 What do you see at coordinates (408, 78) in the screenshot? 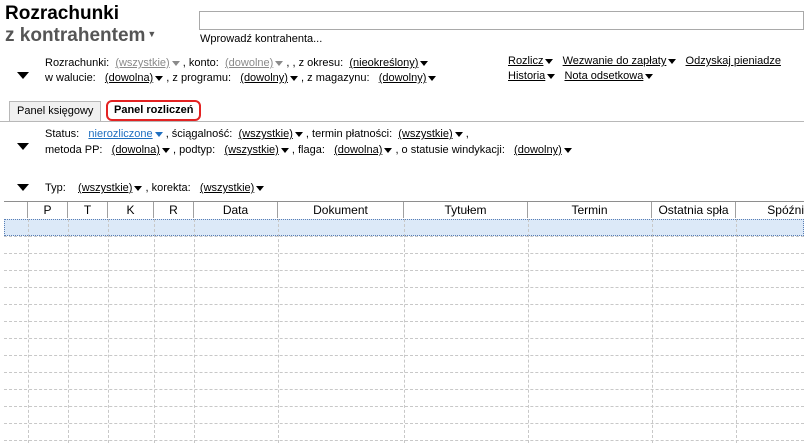
I see `magazyn-dropdown: (dowolny)` at bounding box center [408, 78].